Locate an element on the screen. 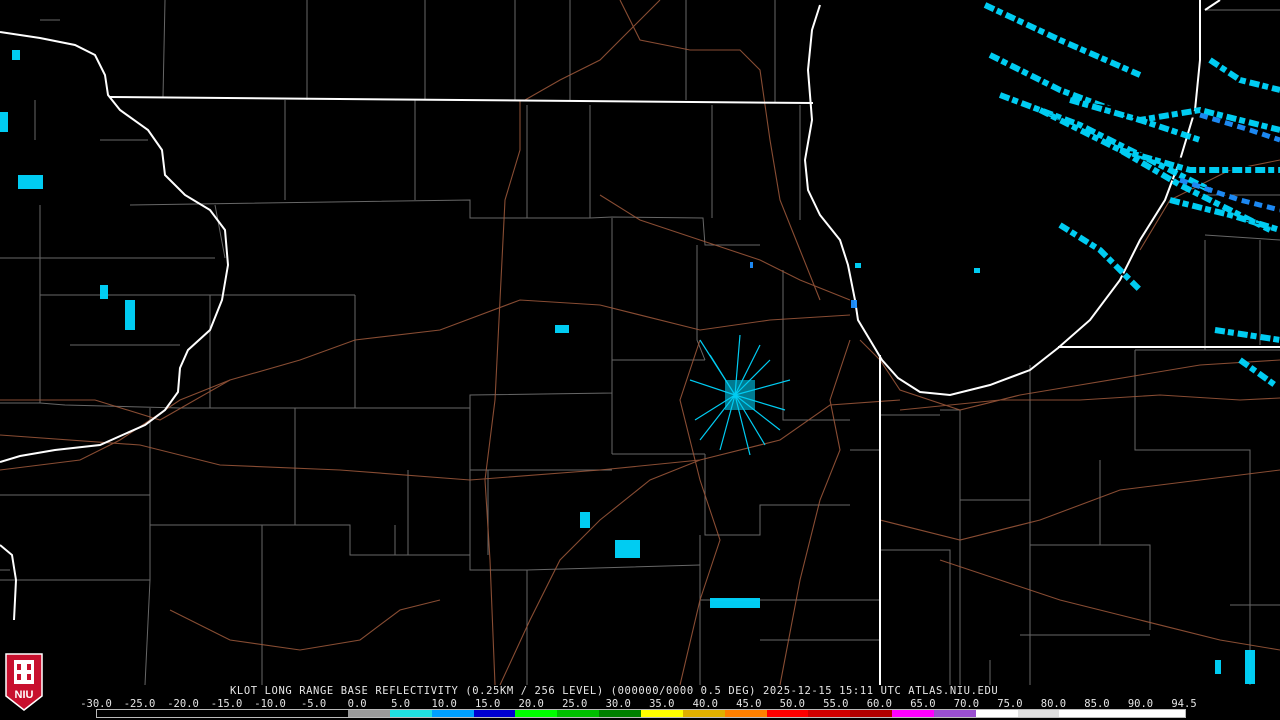 This screenshot has width=1280, height=720. reflectivity-color-bar is located at coordinates (641, 713).